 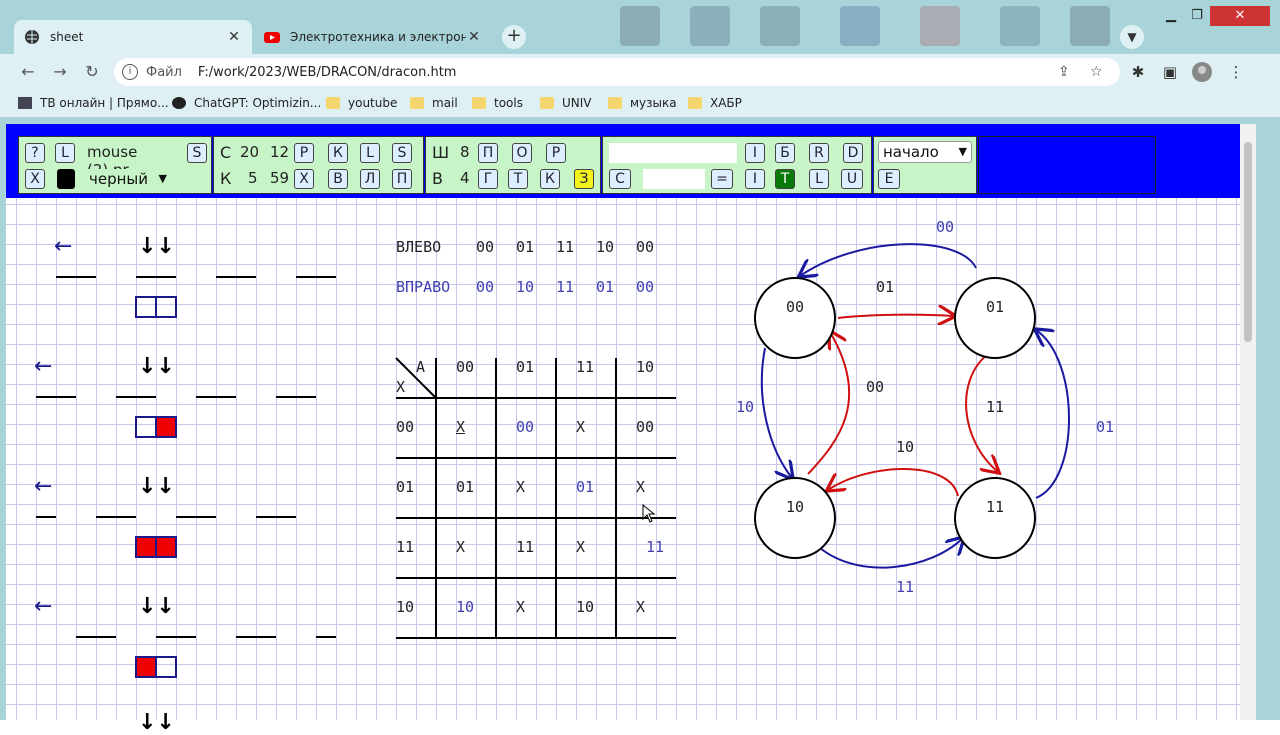 I want to click on state-label: 00, so click(x=795, y=307).